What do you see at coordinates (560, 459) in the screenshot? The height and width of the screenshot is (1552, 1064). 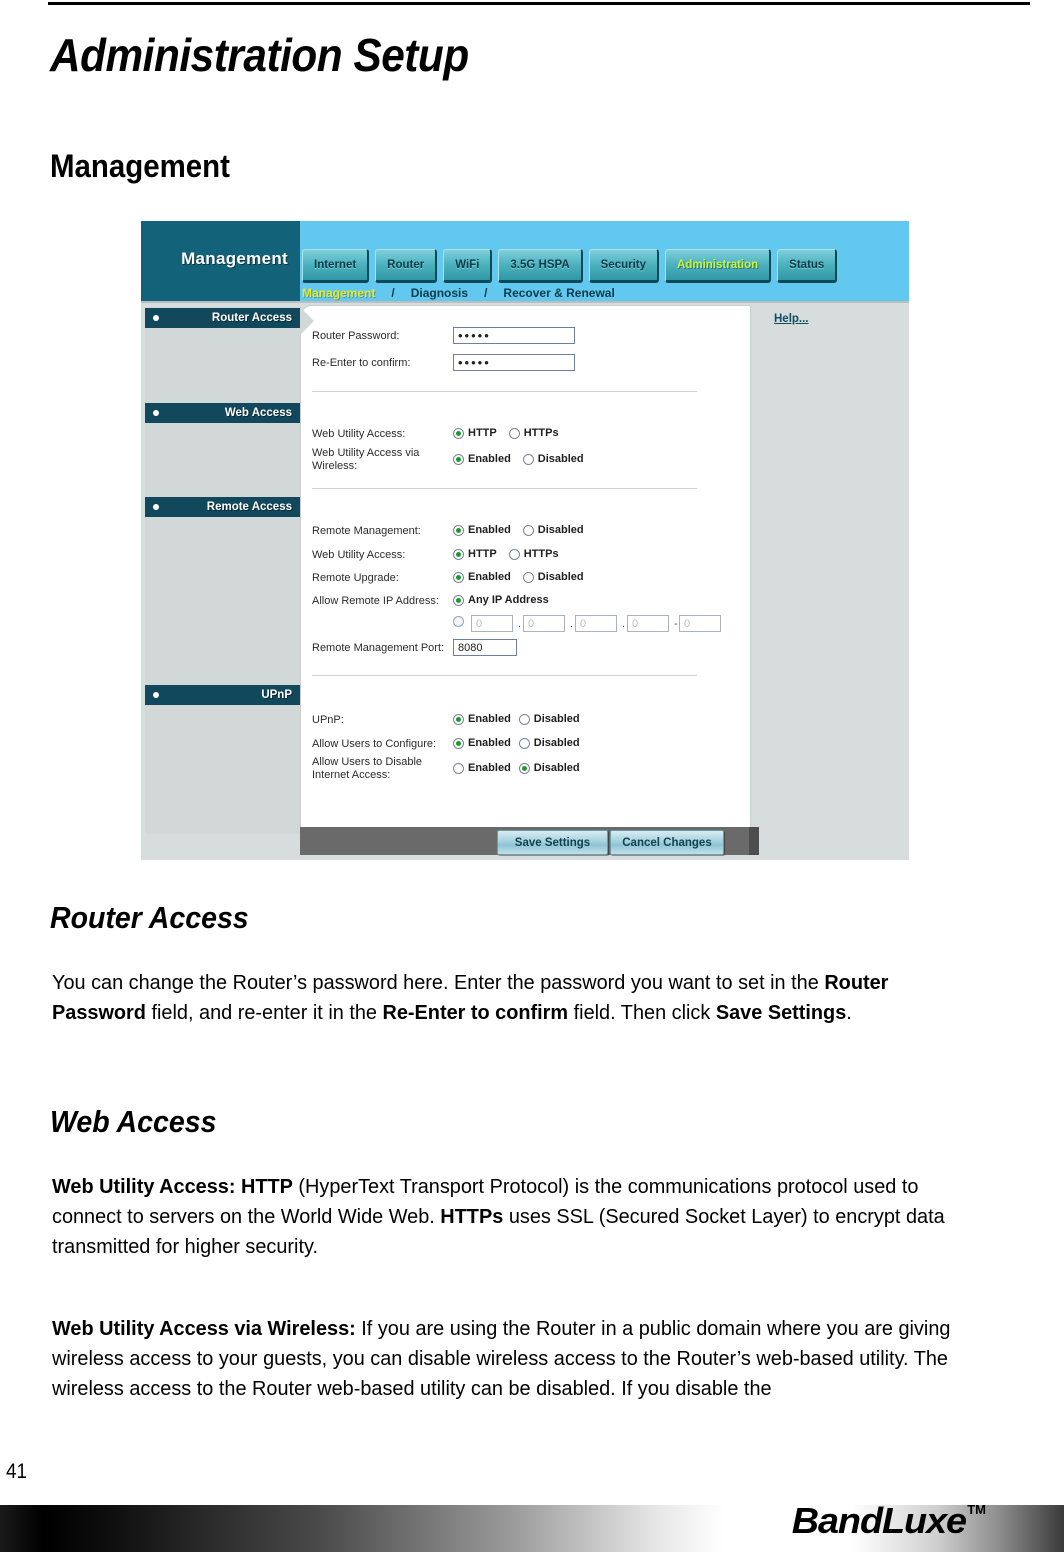 I see `radio-label-wireless-disabled: Disabled` at bounding box center [560, 459].